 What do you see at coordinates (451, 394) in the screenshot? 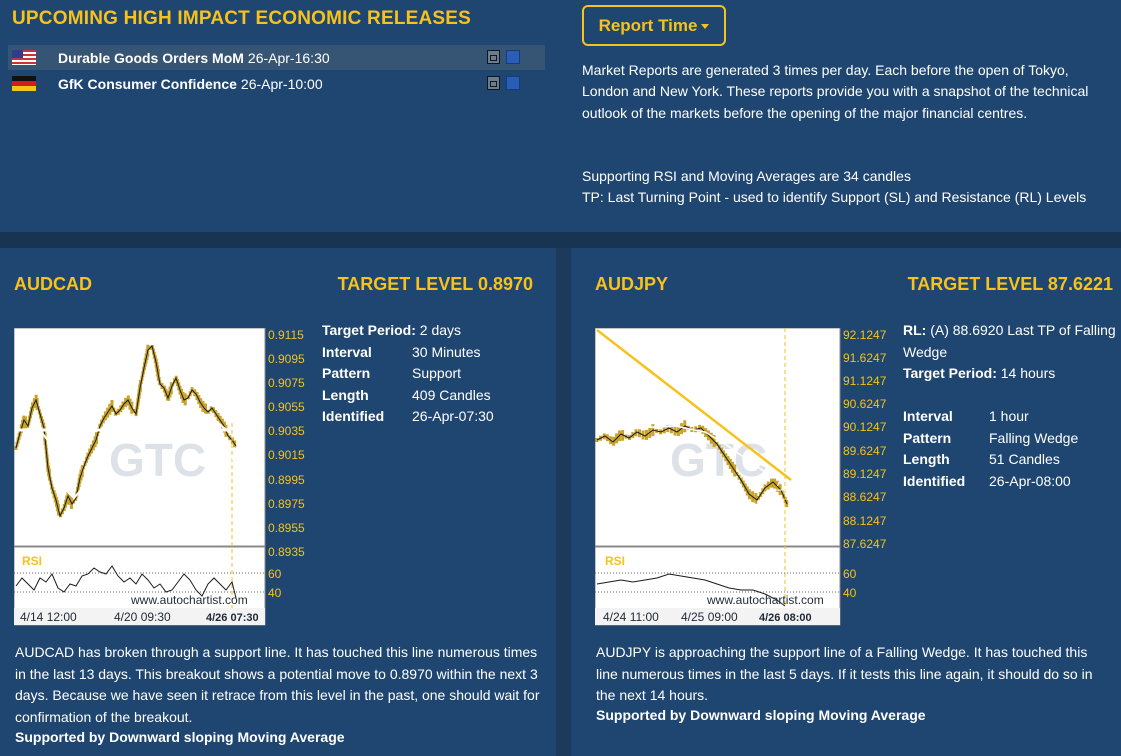
I see `detail-value: 409 Candles` at bounding box center [451, 394].